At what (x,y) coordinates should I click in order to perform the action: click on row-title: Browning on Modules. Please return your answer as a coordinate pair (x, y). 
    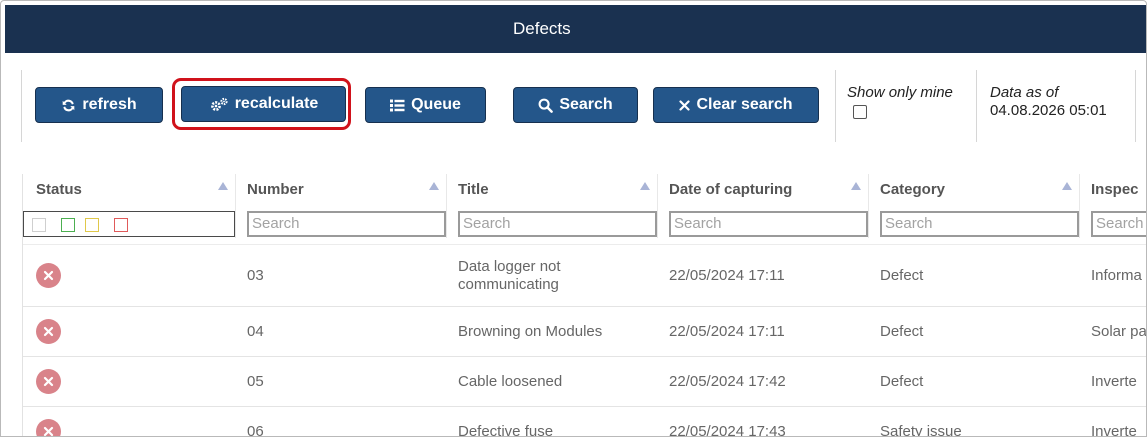
    Looking at the image, I should click on (530, 331).